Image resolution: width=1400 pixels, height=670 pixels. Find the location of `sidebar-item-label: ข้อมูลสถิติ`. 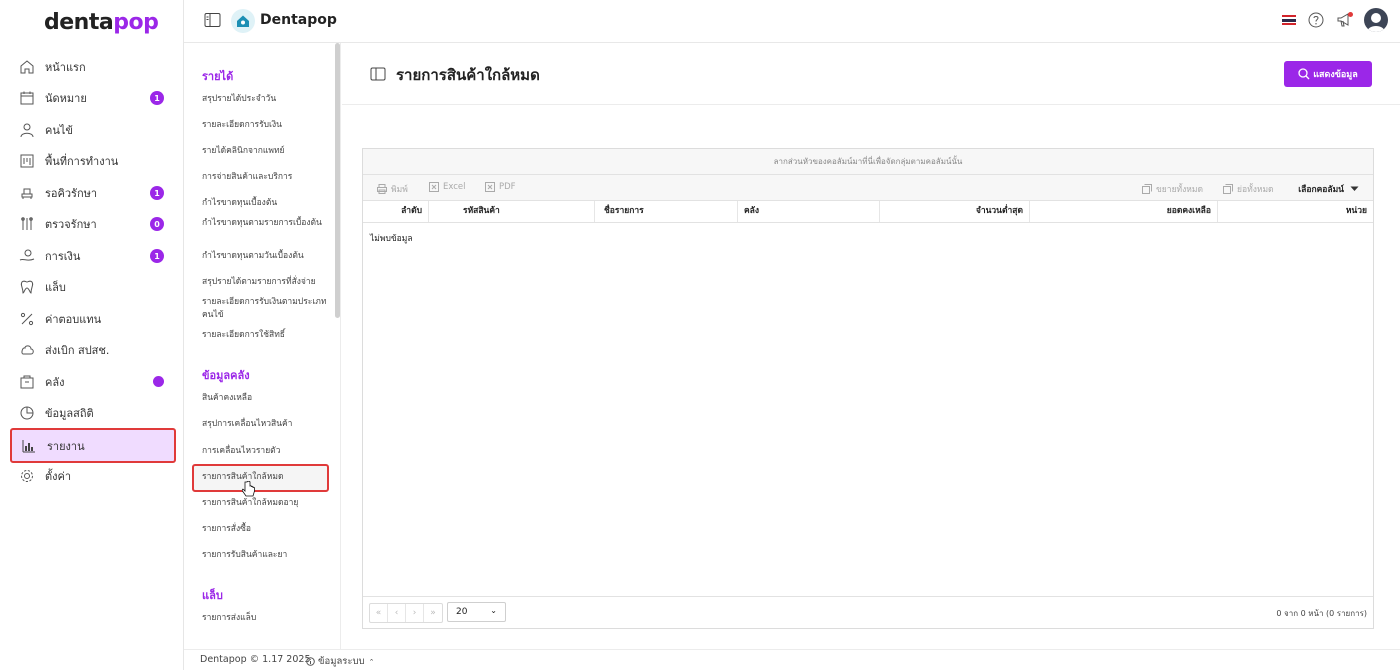

sidebar-item-label: ข้อมูลสถิติ is located at coordinates (69, 413).